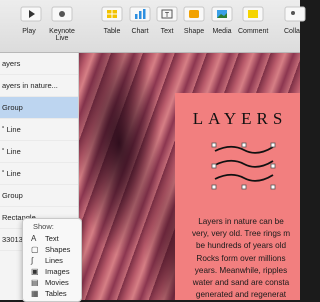  Describe the element at coordinates (140, 31) in the screenshot. I see `chart-label: Chart` at that location.